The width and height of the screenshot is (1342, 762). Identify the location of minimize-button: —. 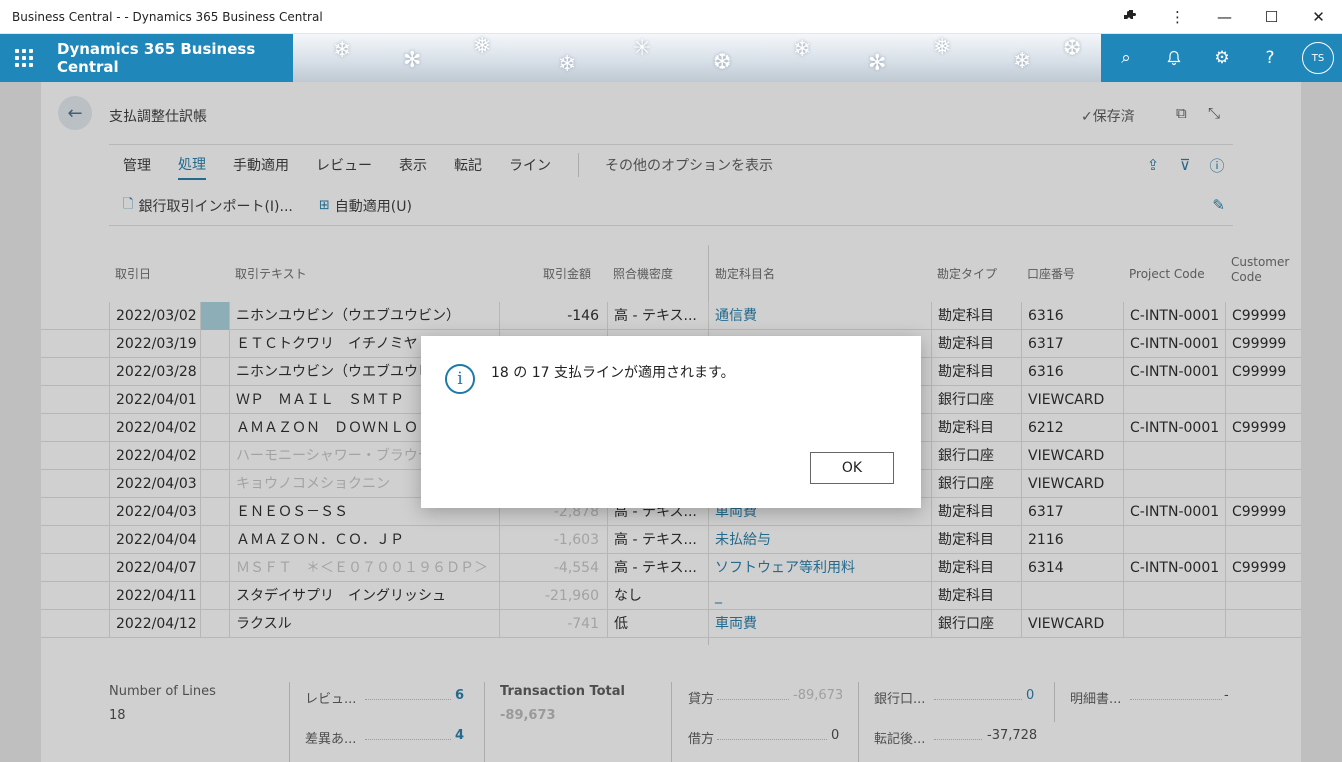
(1224, 17).